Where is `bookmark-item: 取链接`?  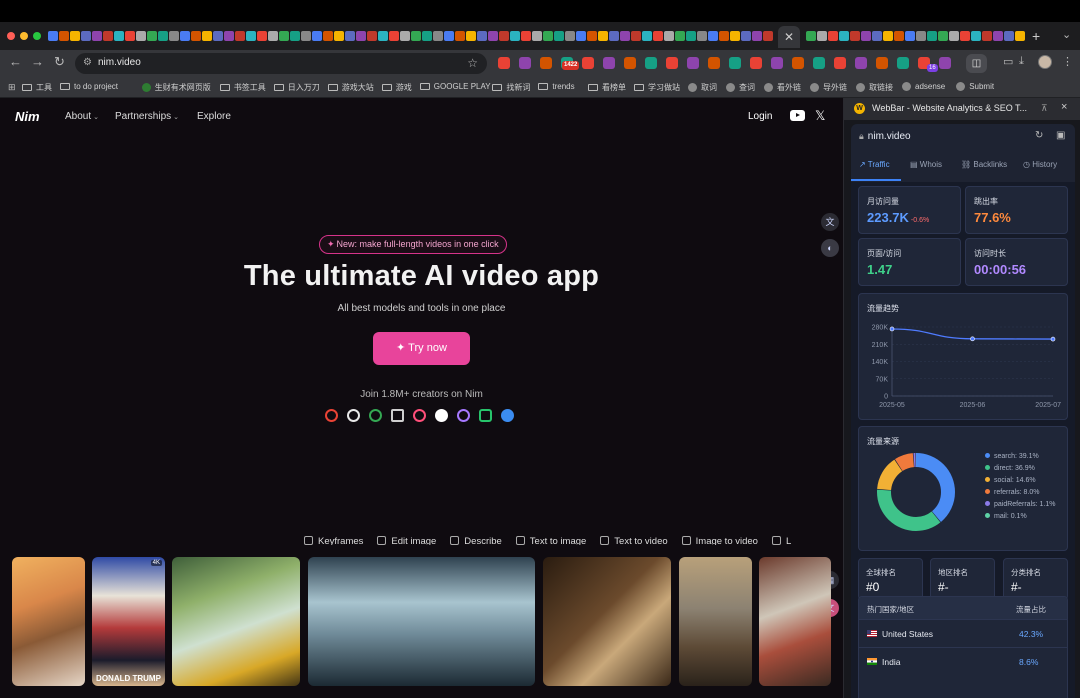 bookmark-item: 取链接 is located at coordinates (874, 87).